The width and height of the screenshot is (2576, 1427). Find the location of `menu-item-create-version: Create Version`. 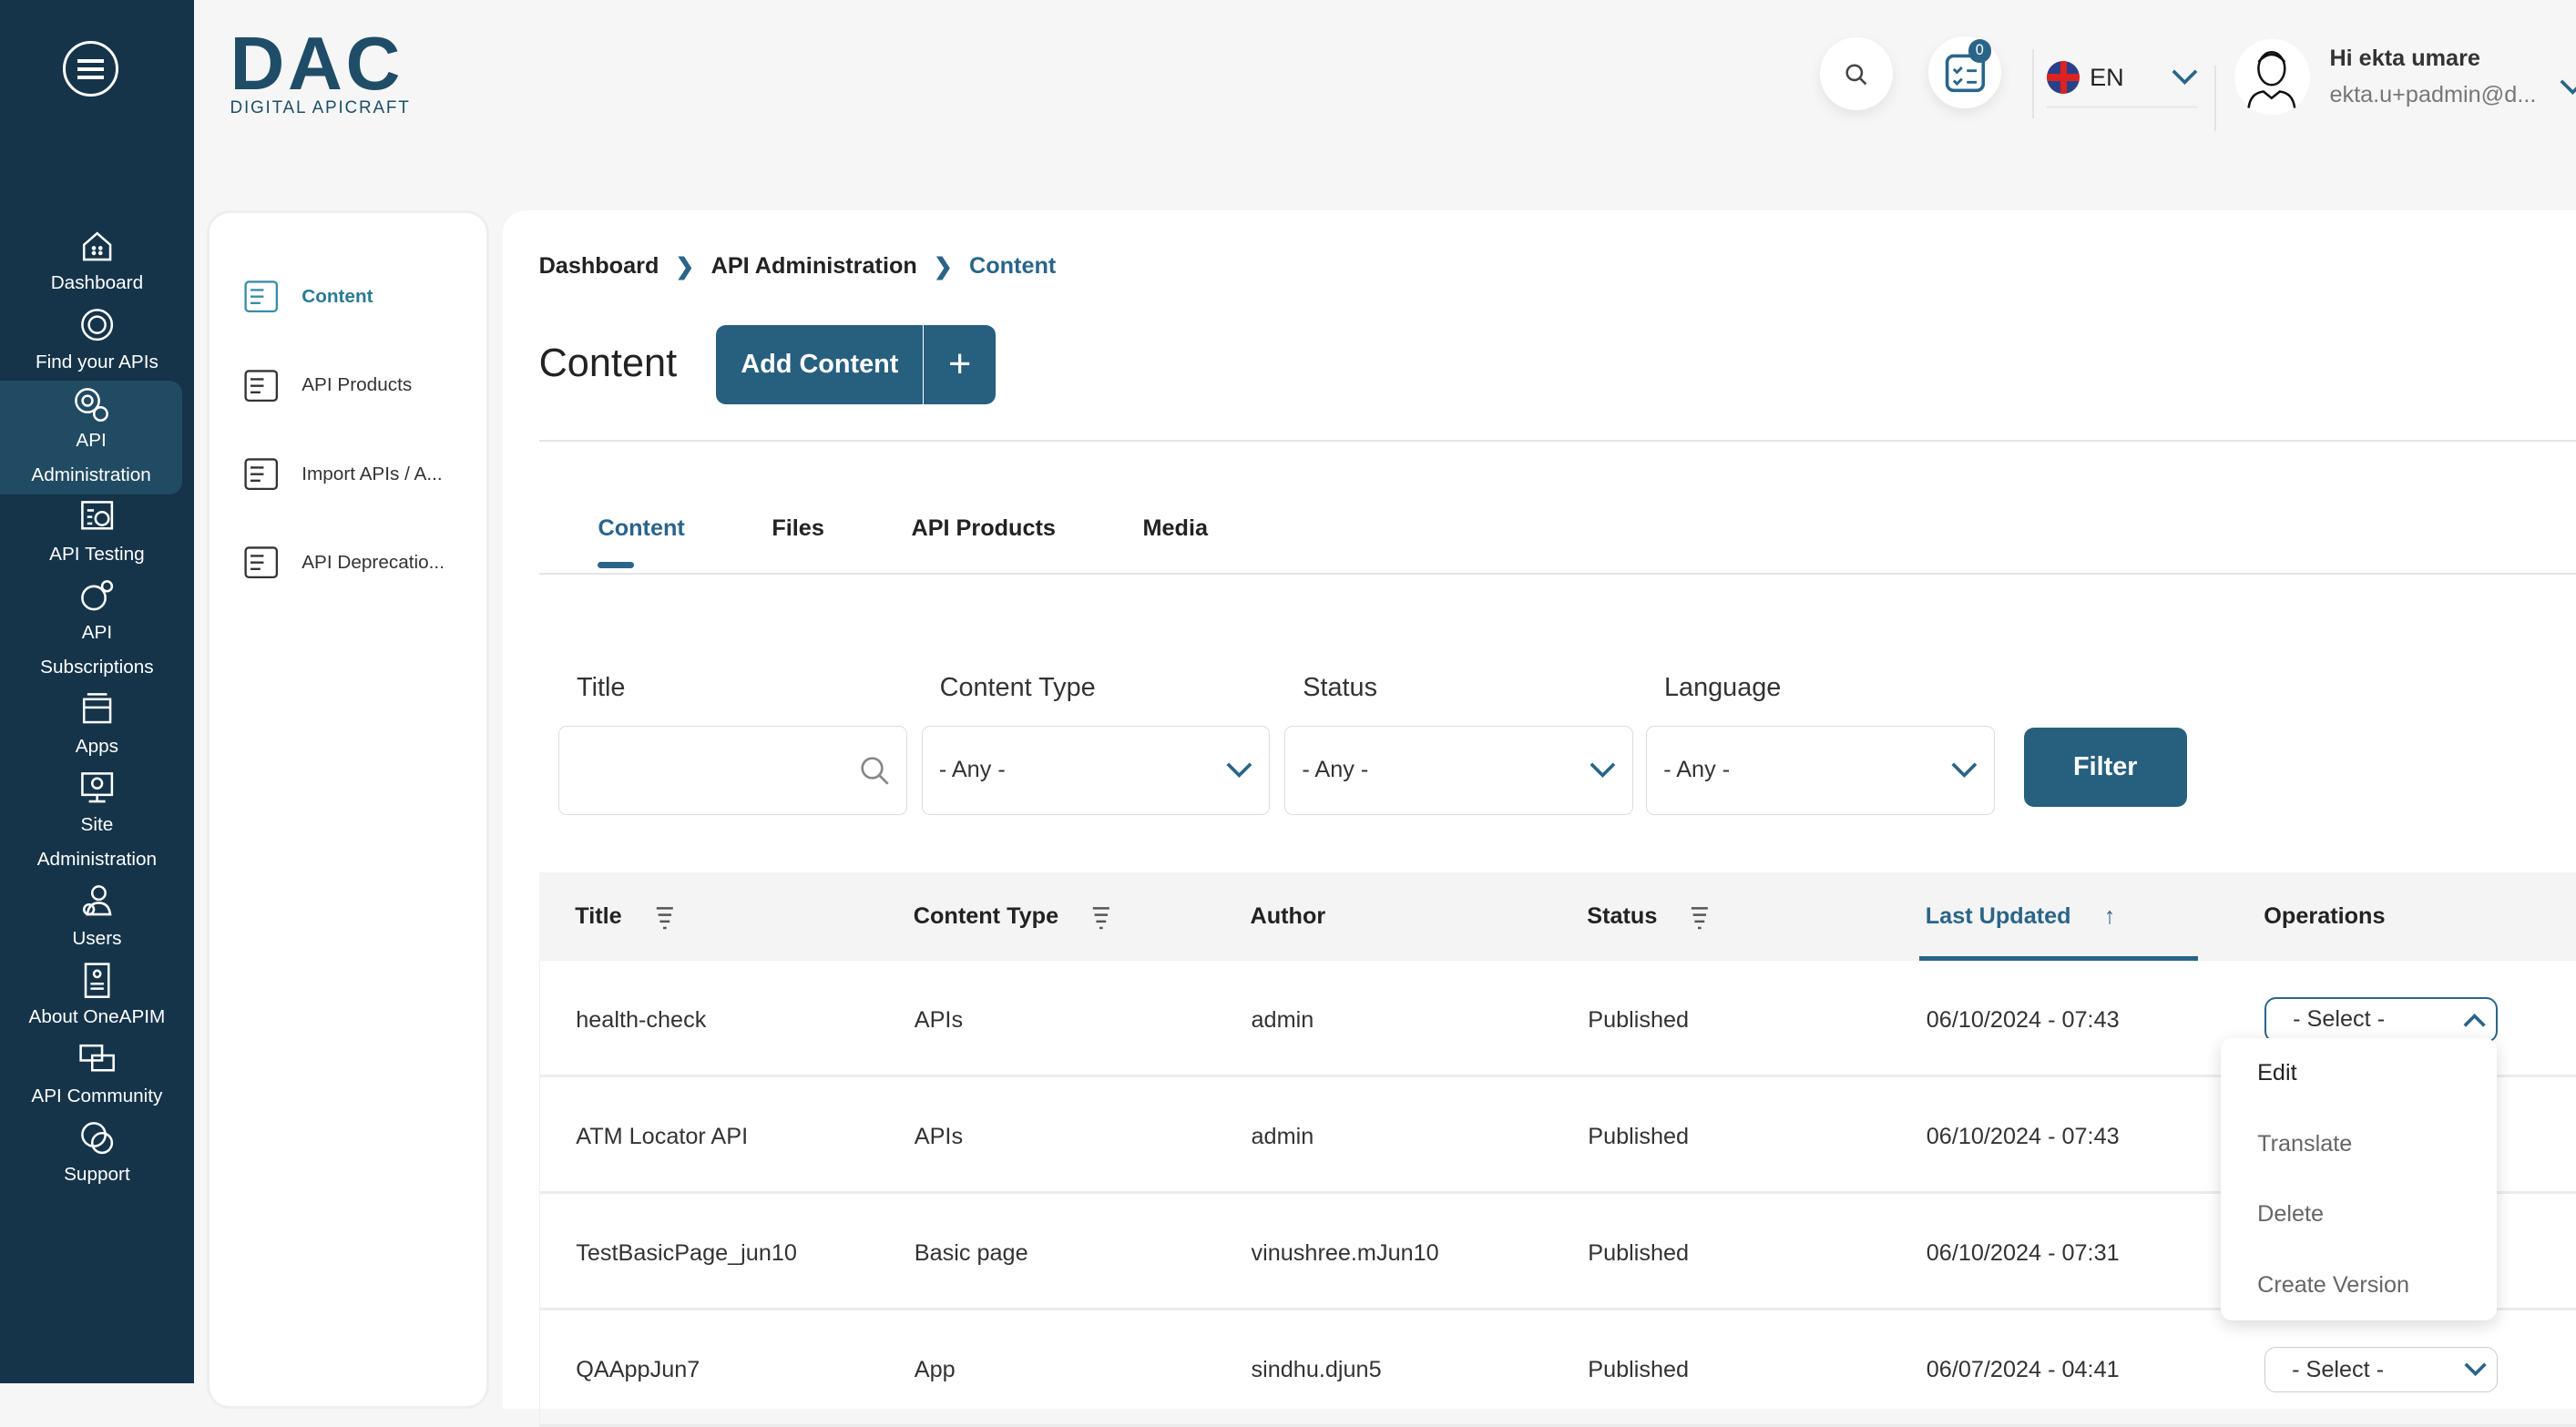

menu-item-create-version: Create Version is located at coordinates (2359, 1284).